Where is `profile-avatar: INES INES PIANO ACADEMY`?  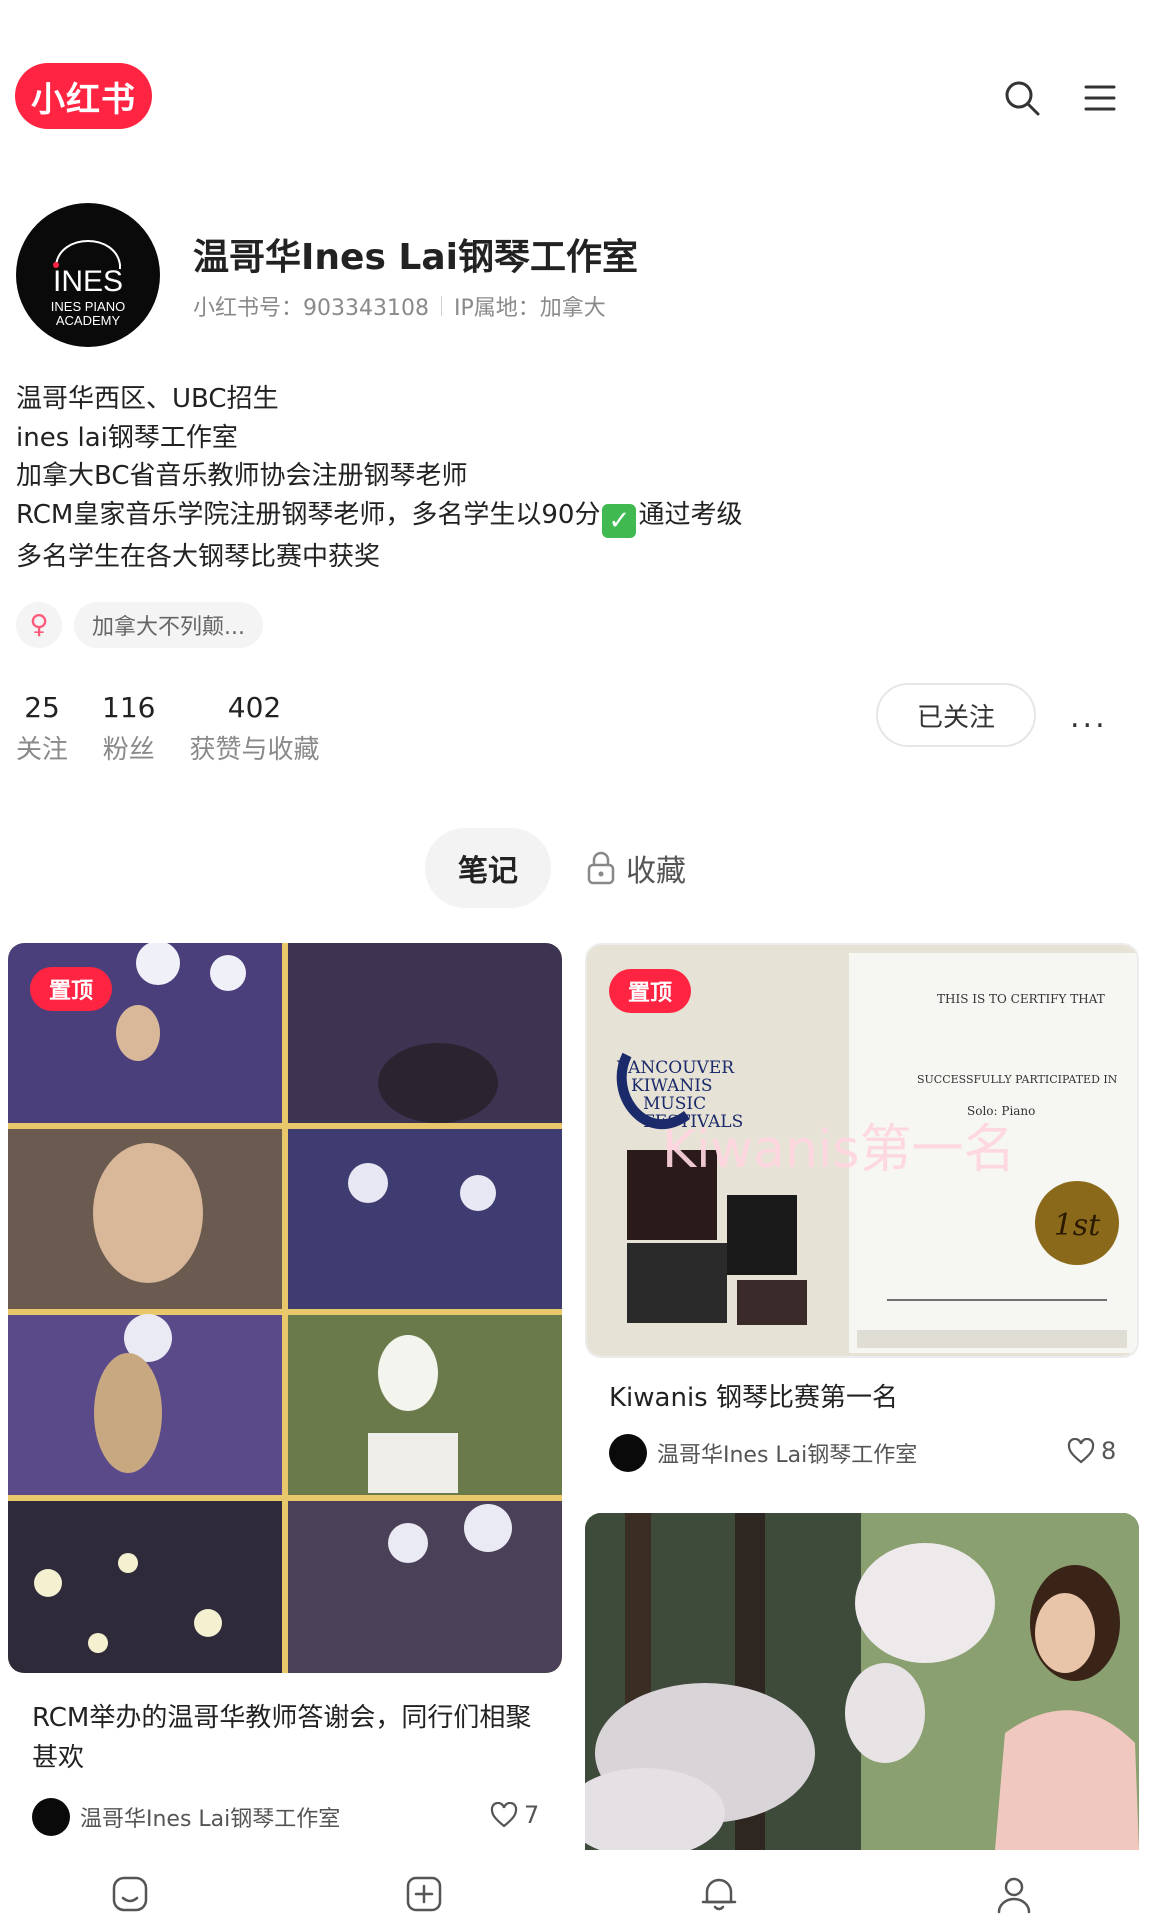
profile-avatar: INES INES PIANO ACADEMY is located at coordinates (88, 275).